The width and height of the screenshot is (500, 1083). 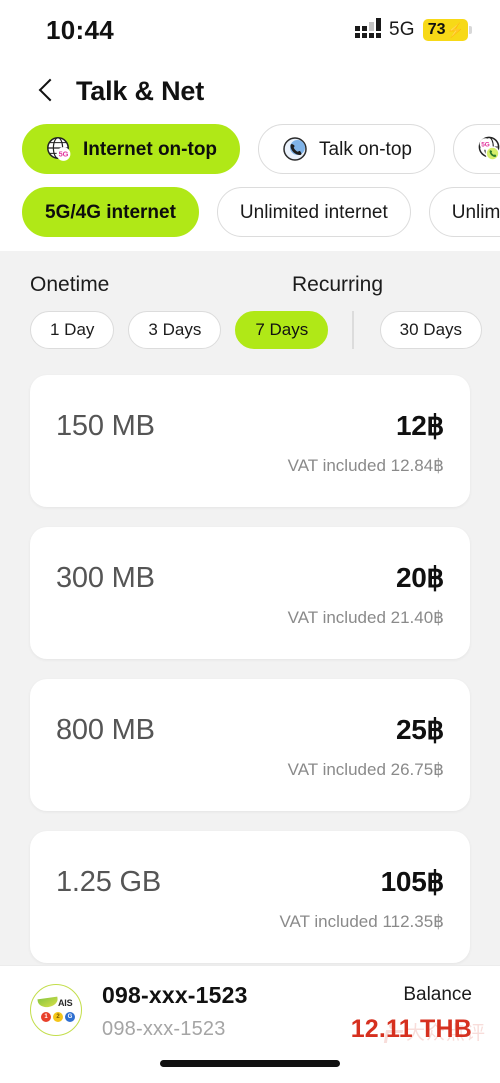 What do you see at coordinates (412, 881) in the screenshot?
I see `package-price: 105฿` at bounding box center [412, 881].